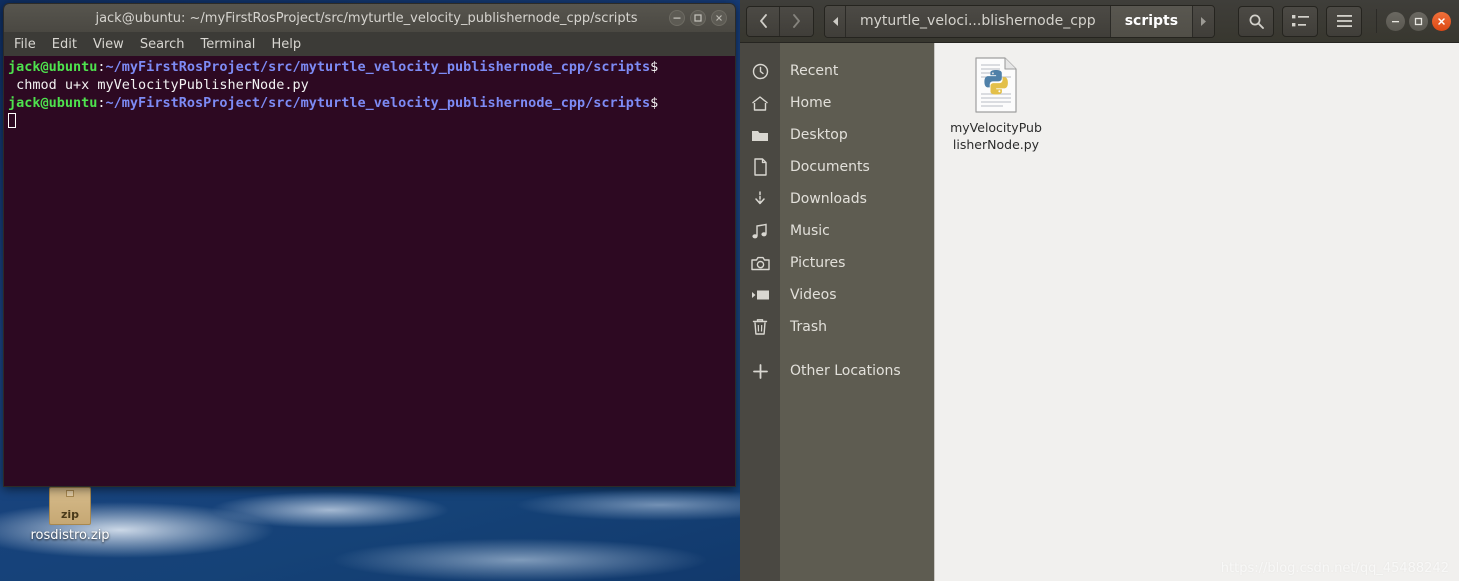 The height and width of the screenshot is (581, 1459). Describe the element at coordinates (760, 231) in the screenshot. I see `music-note-icon` at that location.